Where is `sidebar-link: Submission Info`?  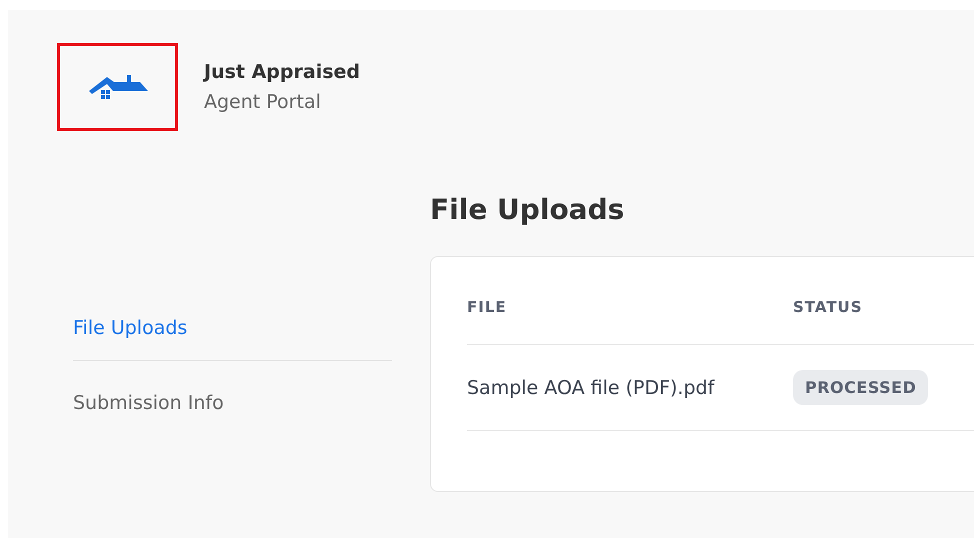
sidebar-link: Submission Info is located at coordinates (232, 397).